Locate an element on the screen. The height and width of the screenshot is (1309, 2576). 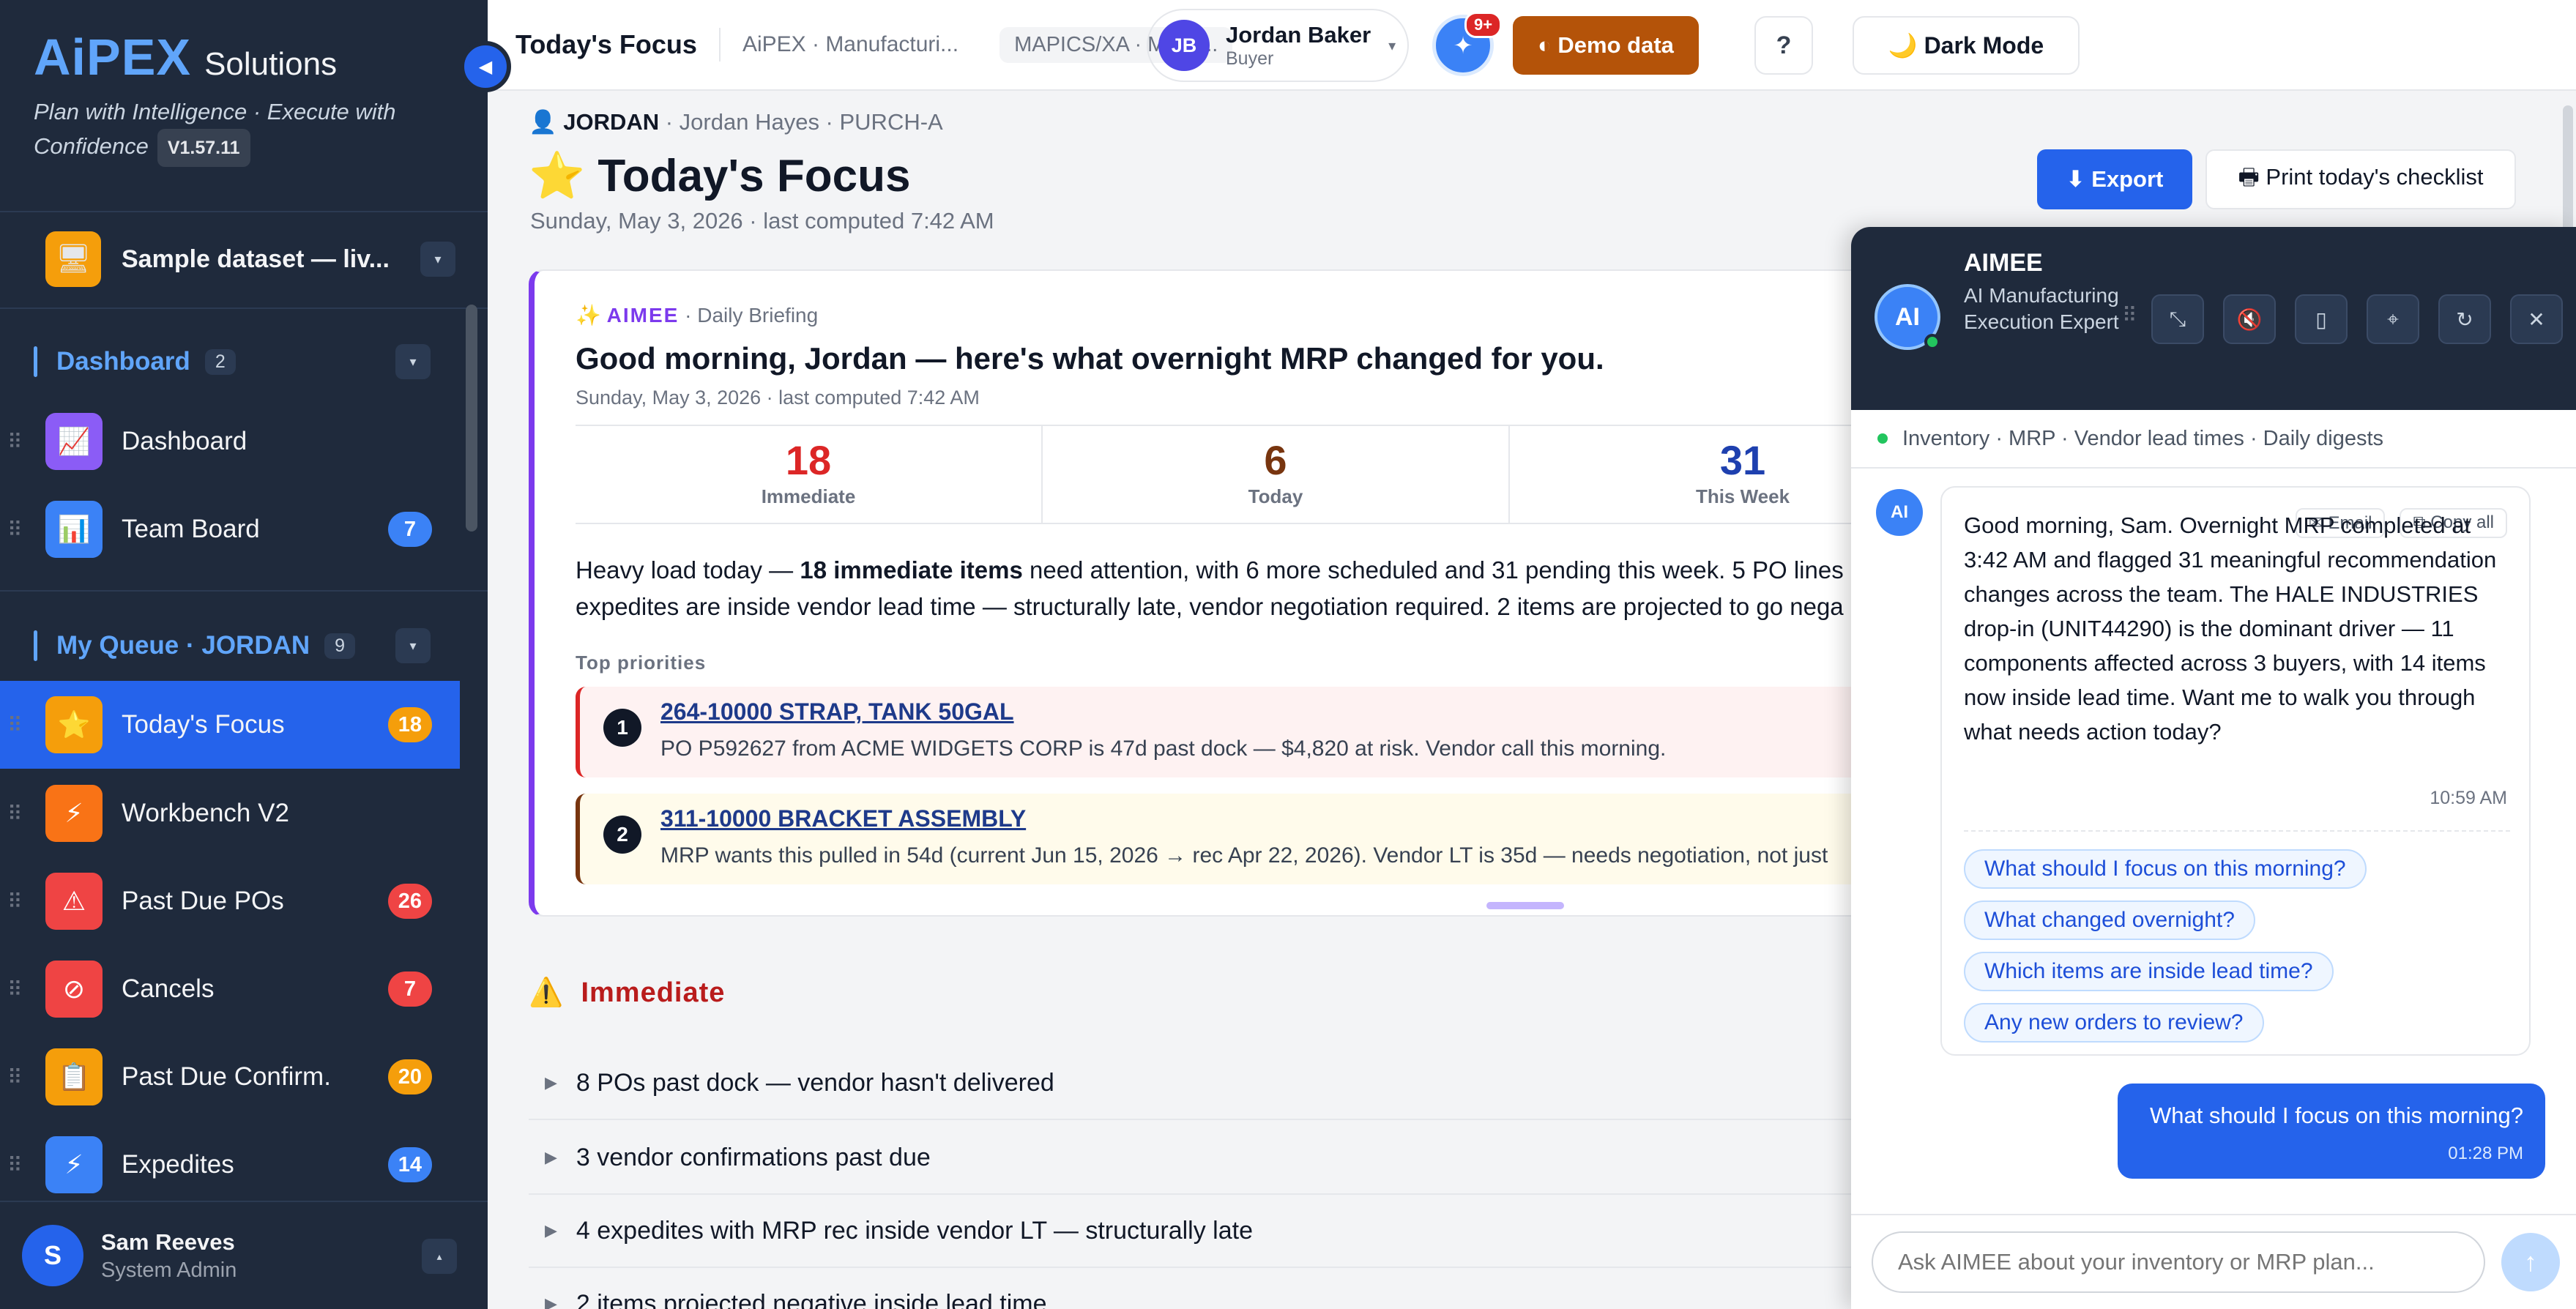
current-user: S Sam Reeves System Admin ▴ is located at coordinates (244, 1255).